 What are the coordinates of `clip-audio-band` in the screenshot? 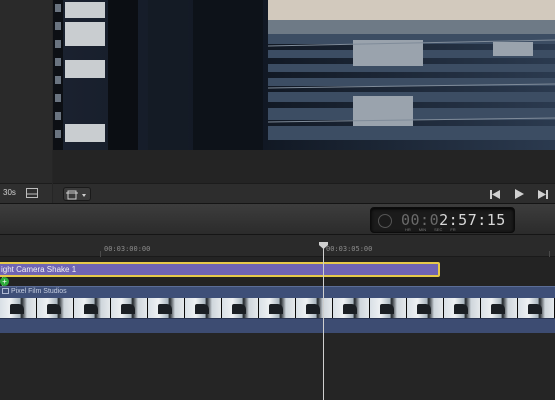 It's located at (277, 325).